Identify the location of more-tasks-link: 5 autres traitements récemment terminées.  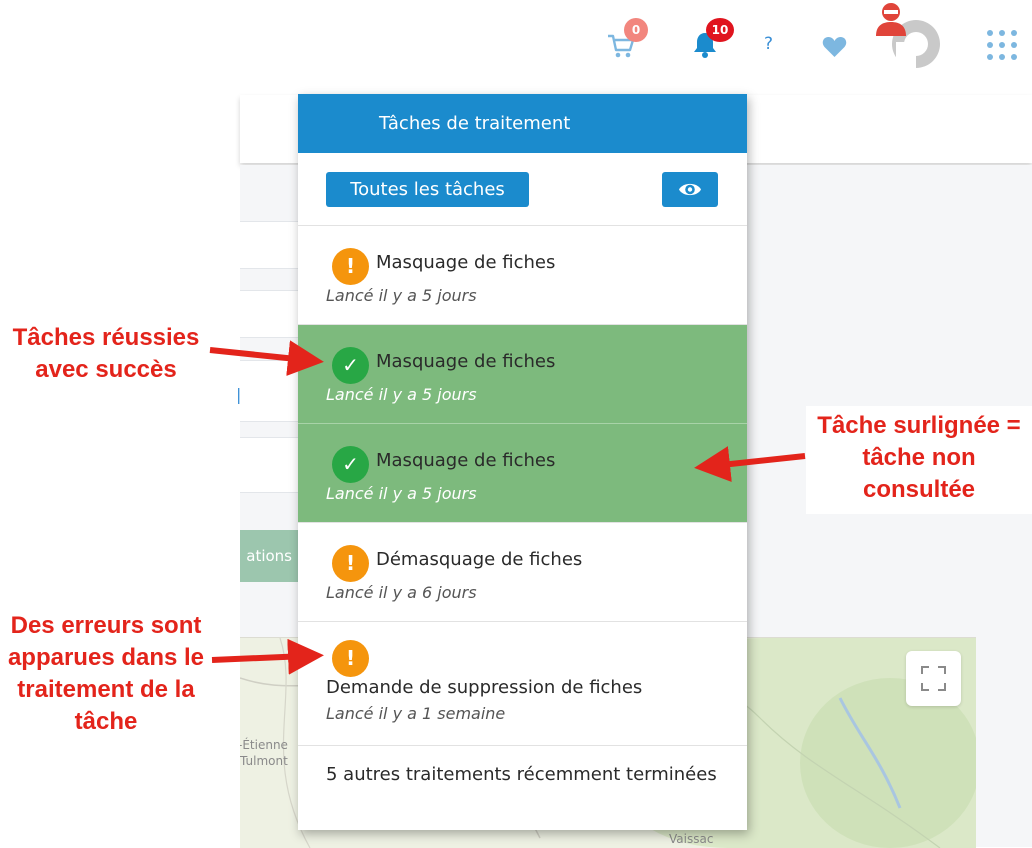
(526, 774).